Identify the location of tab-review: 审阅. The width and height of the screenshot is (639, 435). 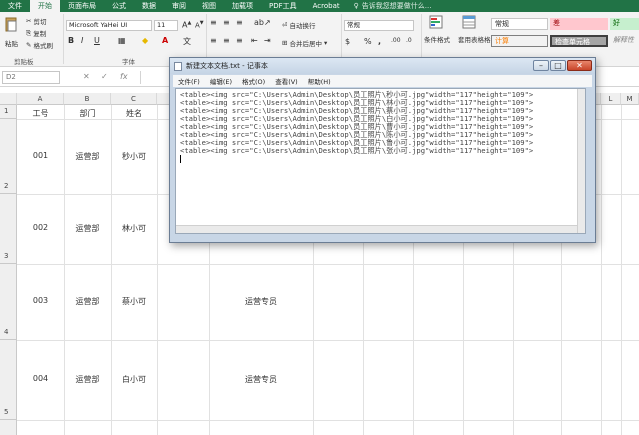
(179, 6).